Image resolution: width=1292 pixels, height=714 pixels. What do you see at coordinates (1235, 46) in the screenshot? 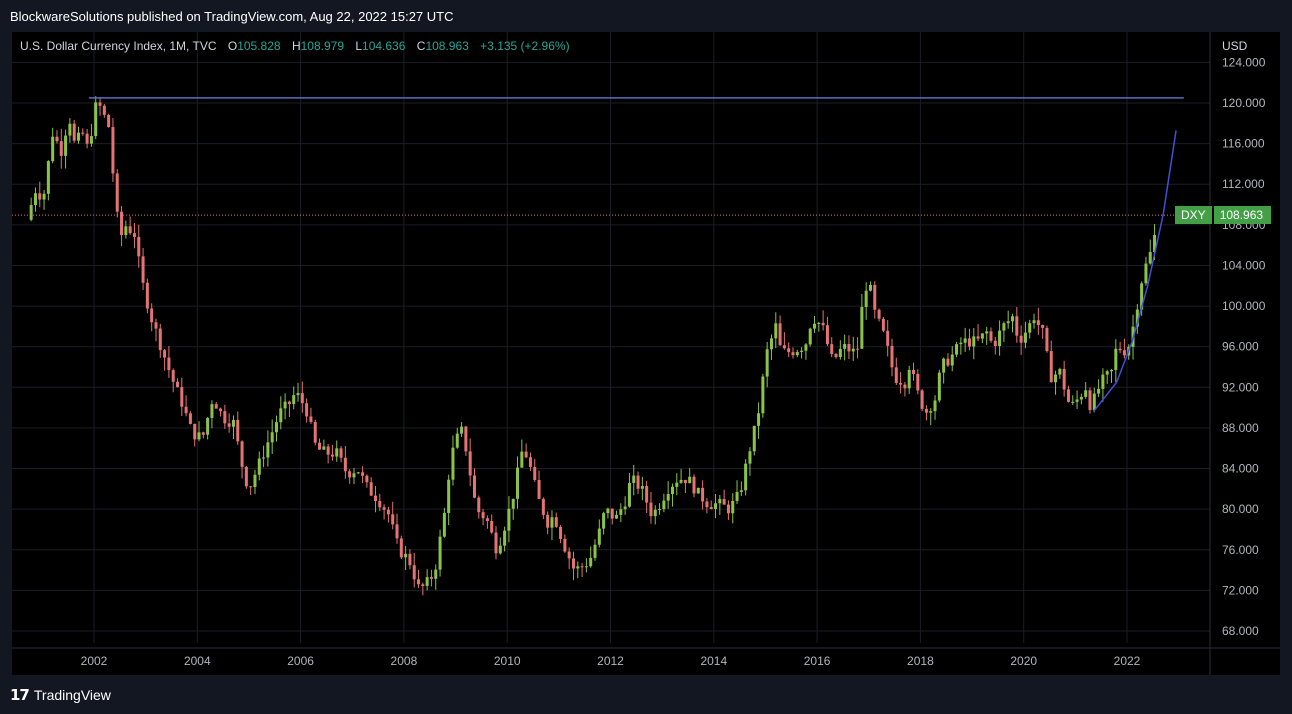
I see `currency-label: USD` at bounding box center [1235, 46].